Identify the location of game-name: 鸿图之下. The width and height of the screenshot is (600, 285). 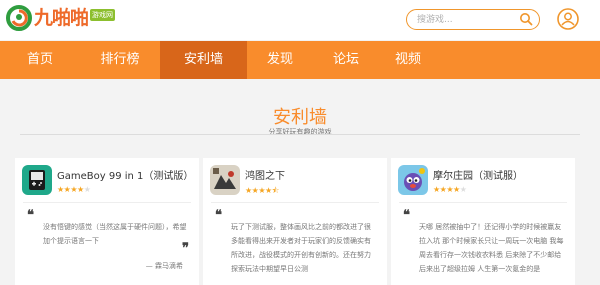
(265, 174).